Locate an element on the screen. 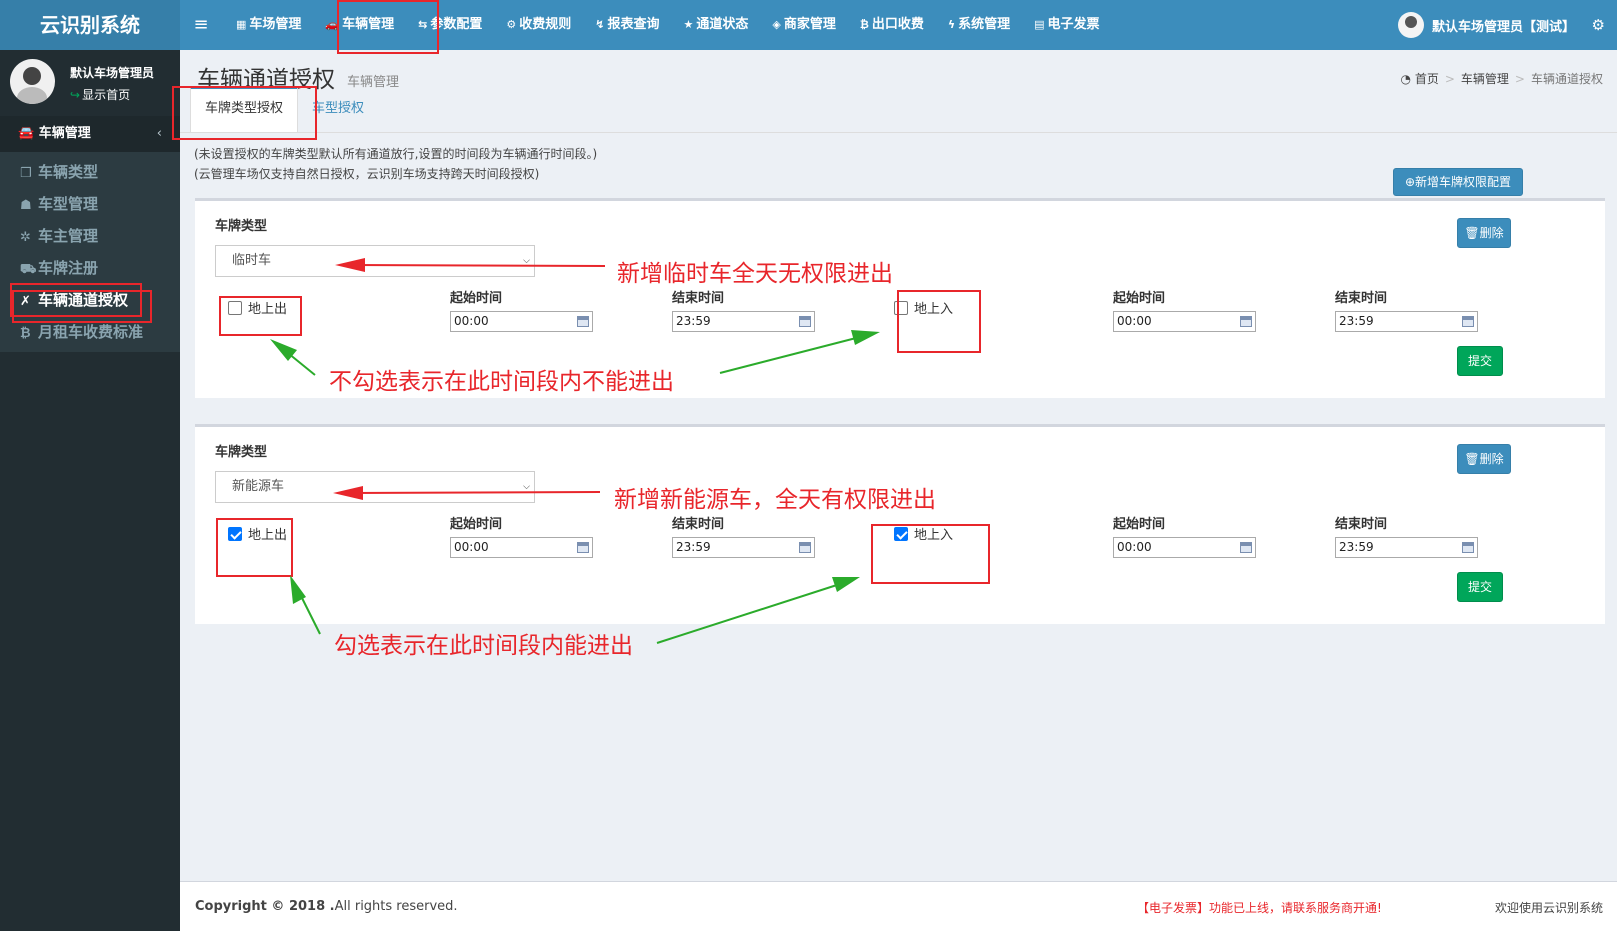 The height and width of the screenshot is (931, 1617). note-text-1: (未设置授权的车牌类型默认所有通道放行,设置的时间段为车辆通行时间段。) is located at coordinates (396, 154).